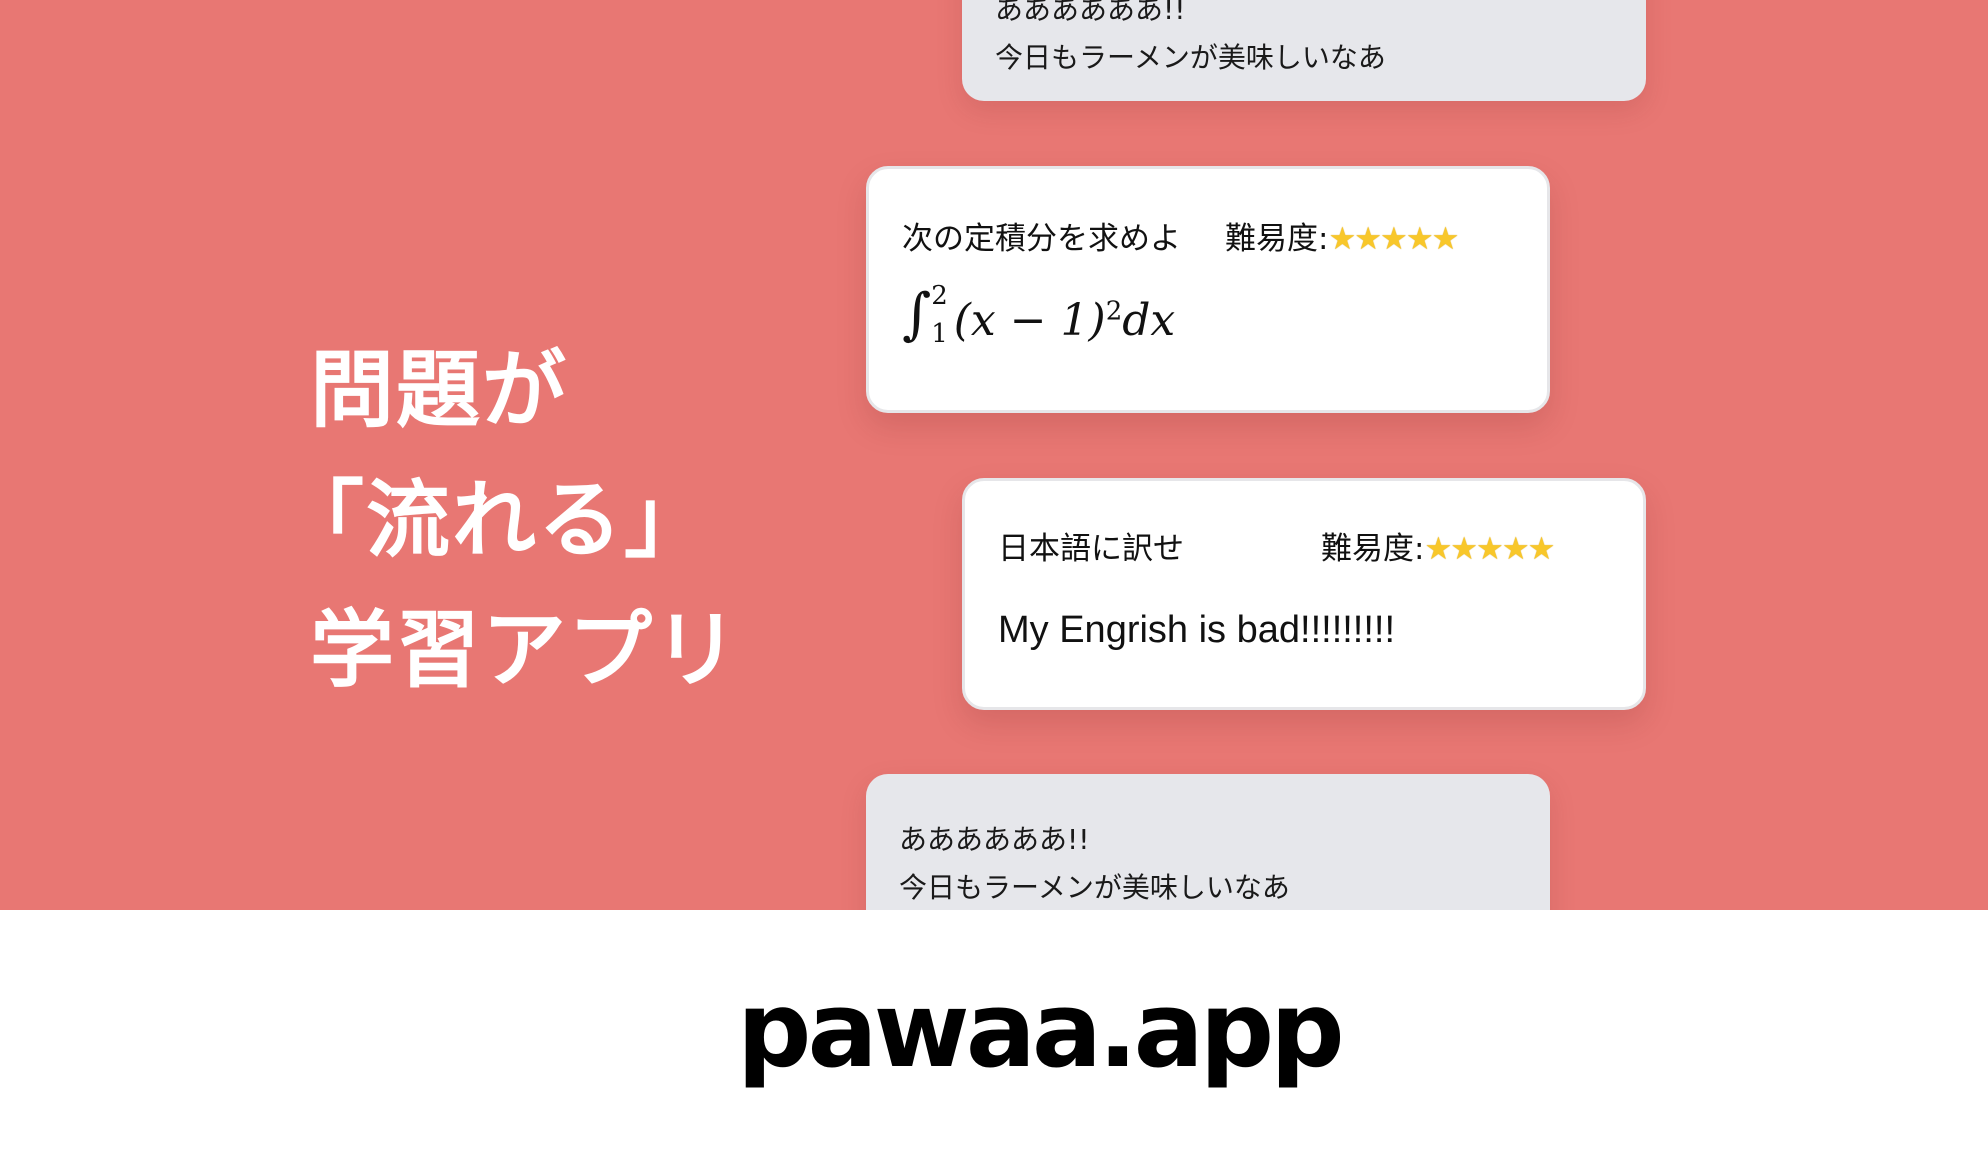 This screenshot has width=1988, height=1154. I want to click on integrand-power: 2, so click(1114, 311).